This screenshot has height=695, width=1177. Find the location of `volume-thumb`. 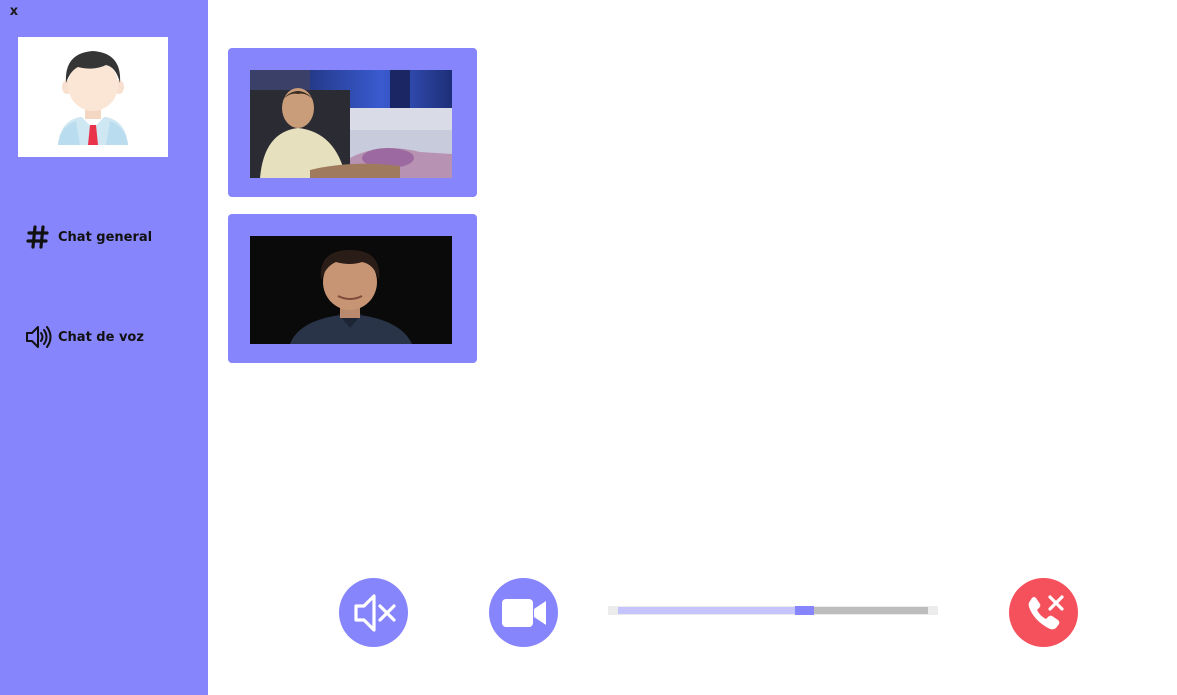

volume-thumb is located at coordinates (804, 610).